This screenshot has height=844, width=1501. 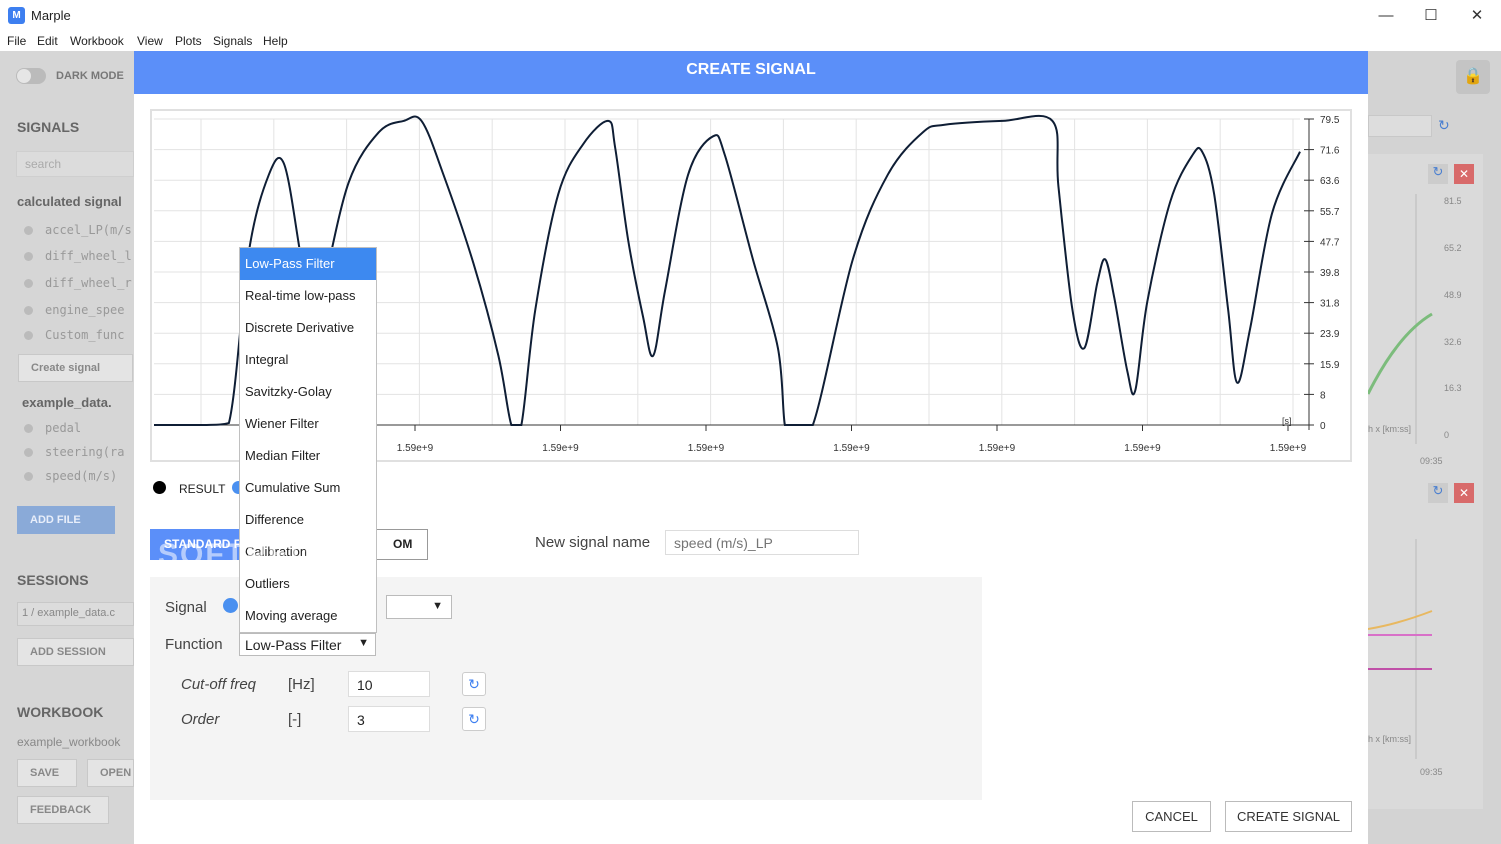 What do you see at coordinates (51, 15) in the screenshot?
I see `window-title: Marple` at bounding box center [51, 15].